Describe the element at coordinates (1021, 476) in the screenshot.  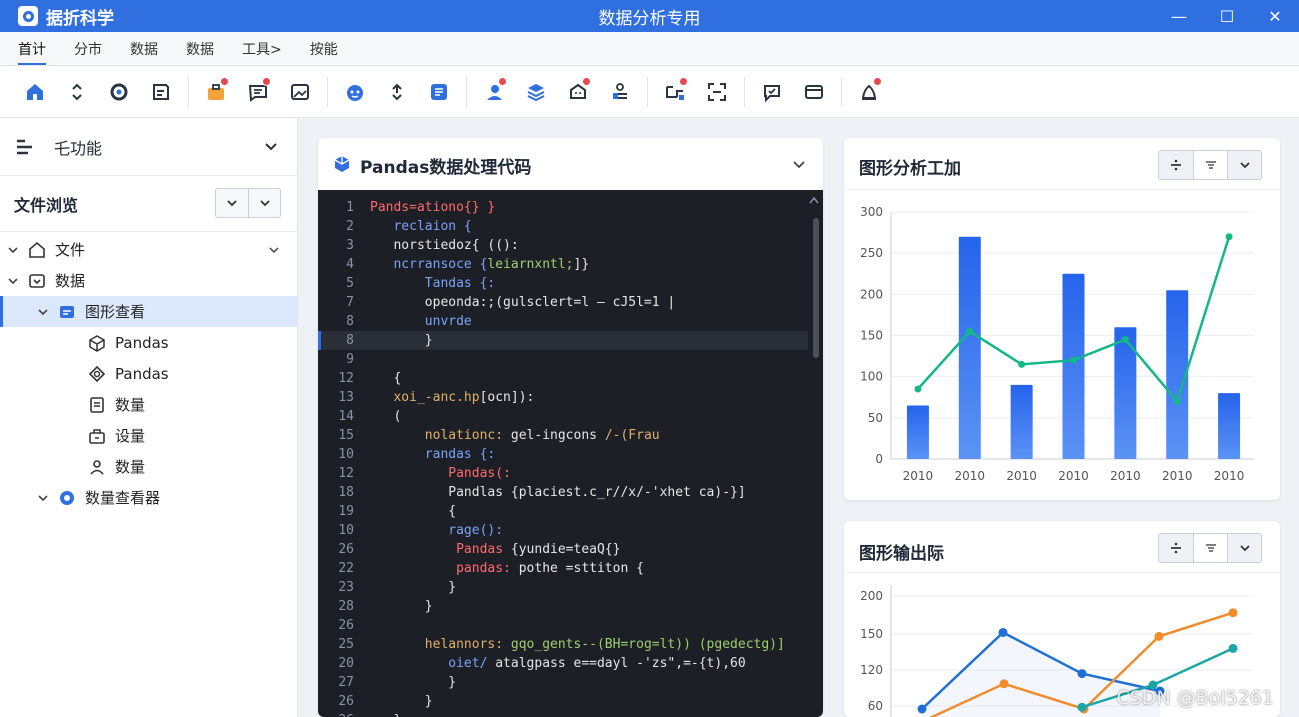
I see `x-tick-label: 2010` at that location.